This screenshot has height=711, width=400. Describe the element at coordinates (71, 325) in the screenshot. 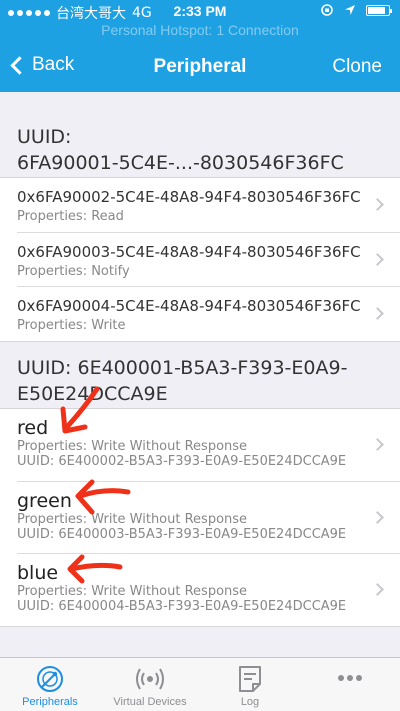

I see `characteristic-properties: Properties: Write` at that location.